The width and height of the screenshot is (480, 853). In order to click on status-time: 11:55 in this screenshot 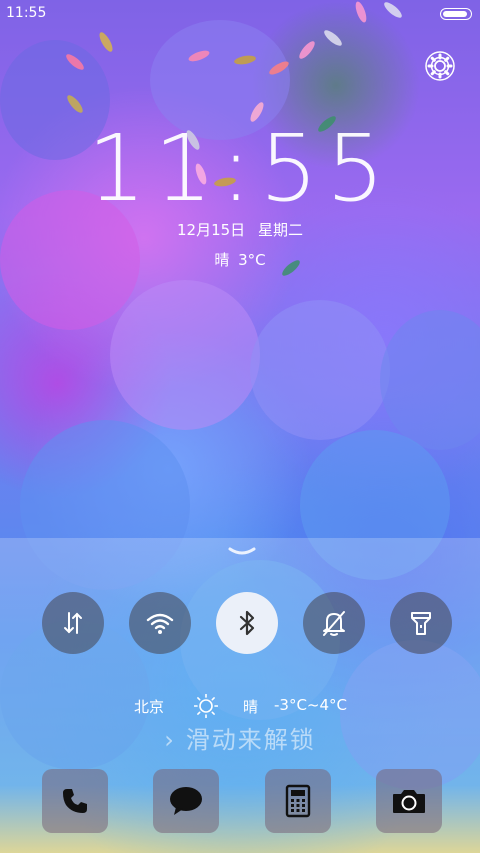, I will do `click(26, 13)`.